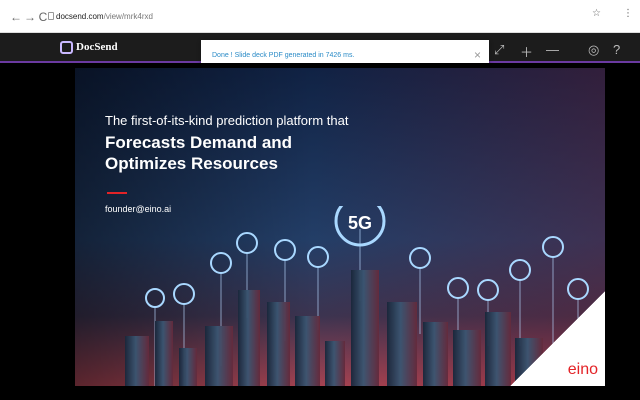  Describe the element at coordinates (616, 49) in the screenshot. I see `help-icon: ?` at that location.